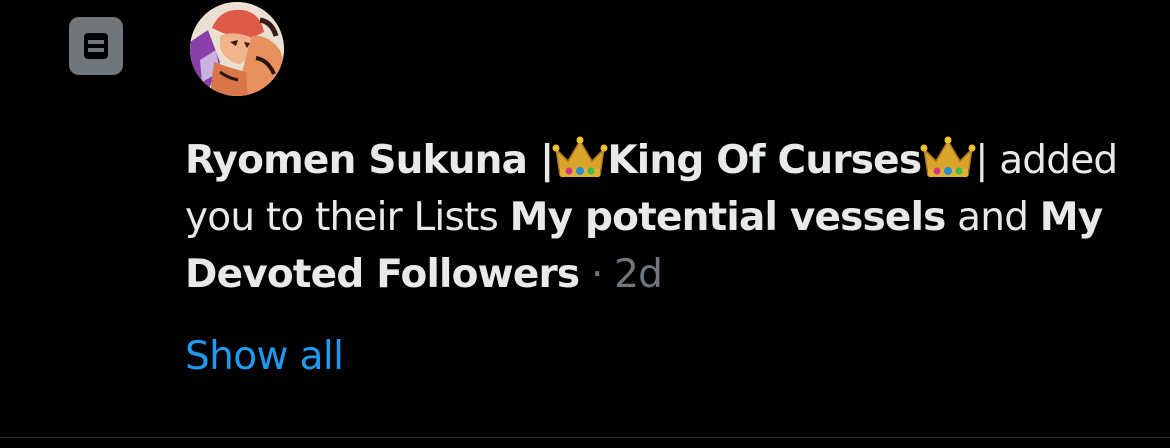  I want to click on conjunction-text: and, so click(992, 217).